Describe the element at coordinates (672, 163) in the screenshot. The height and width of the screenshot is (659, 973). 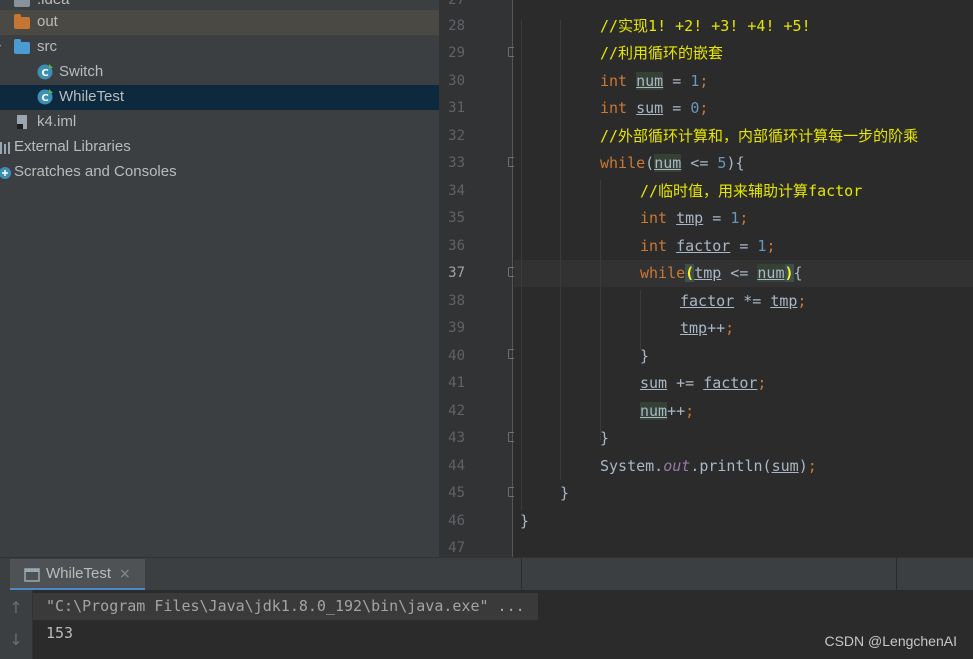
I see `code-line-33: while(num <= 5){` at that location.